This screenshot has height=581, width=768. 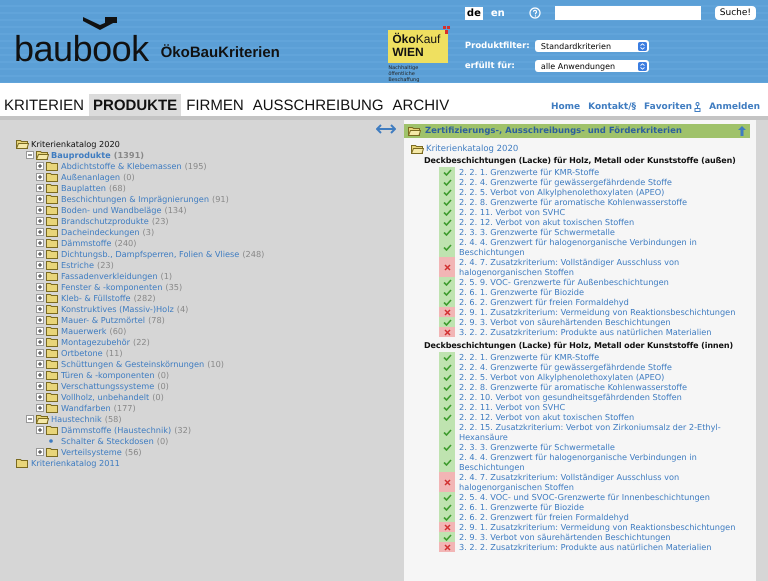 I want to click on nav-tab: PRODUKTE, so click(x=135, y=105).